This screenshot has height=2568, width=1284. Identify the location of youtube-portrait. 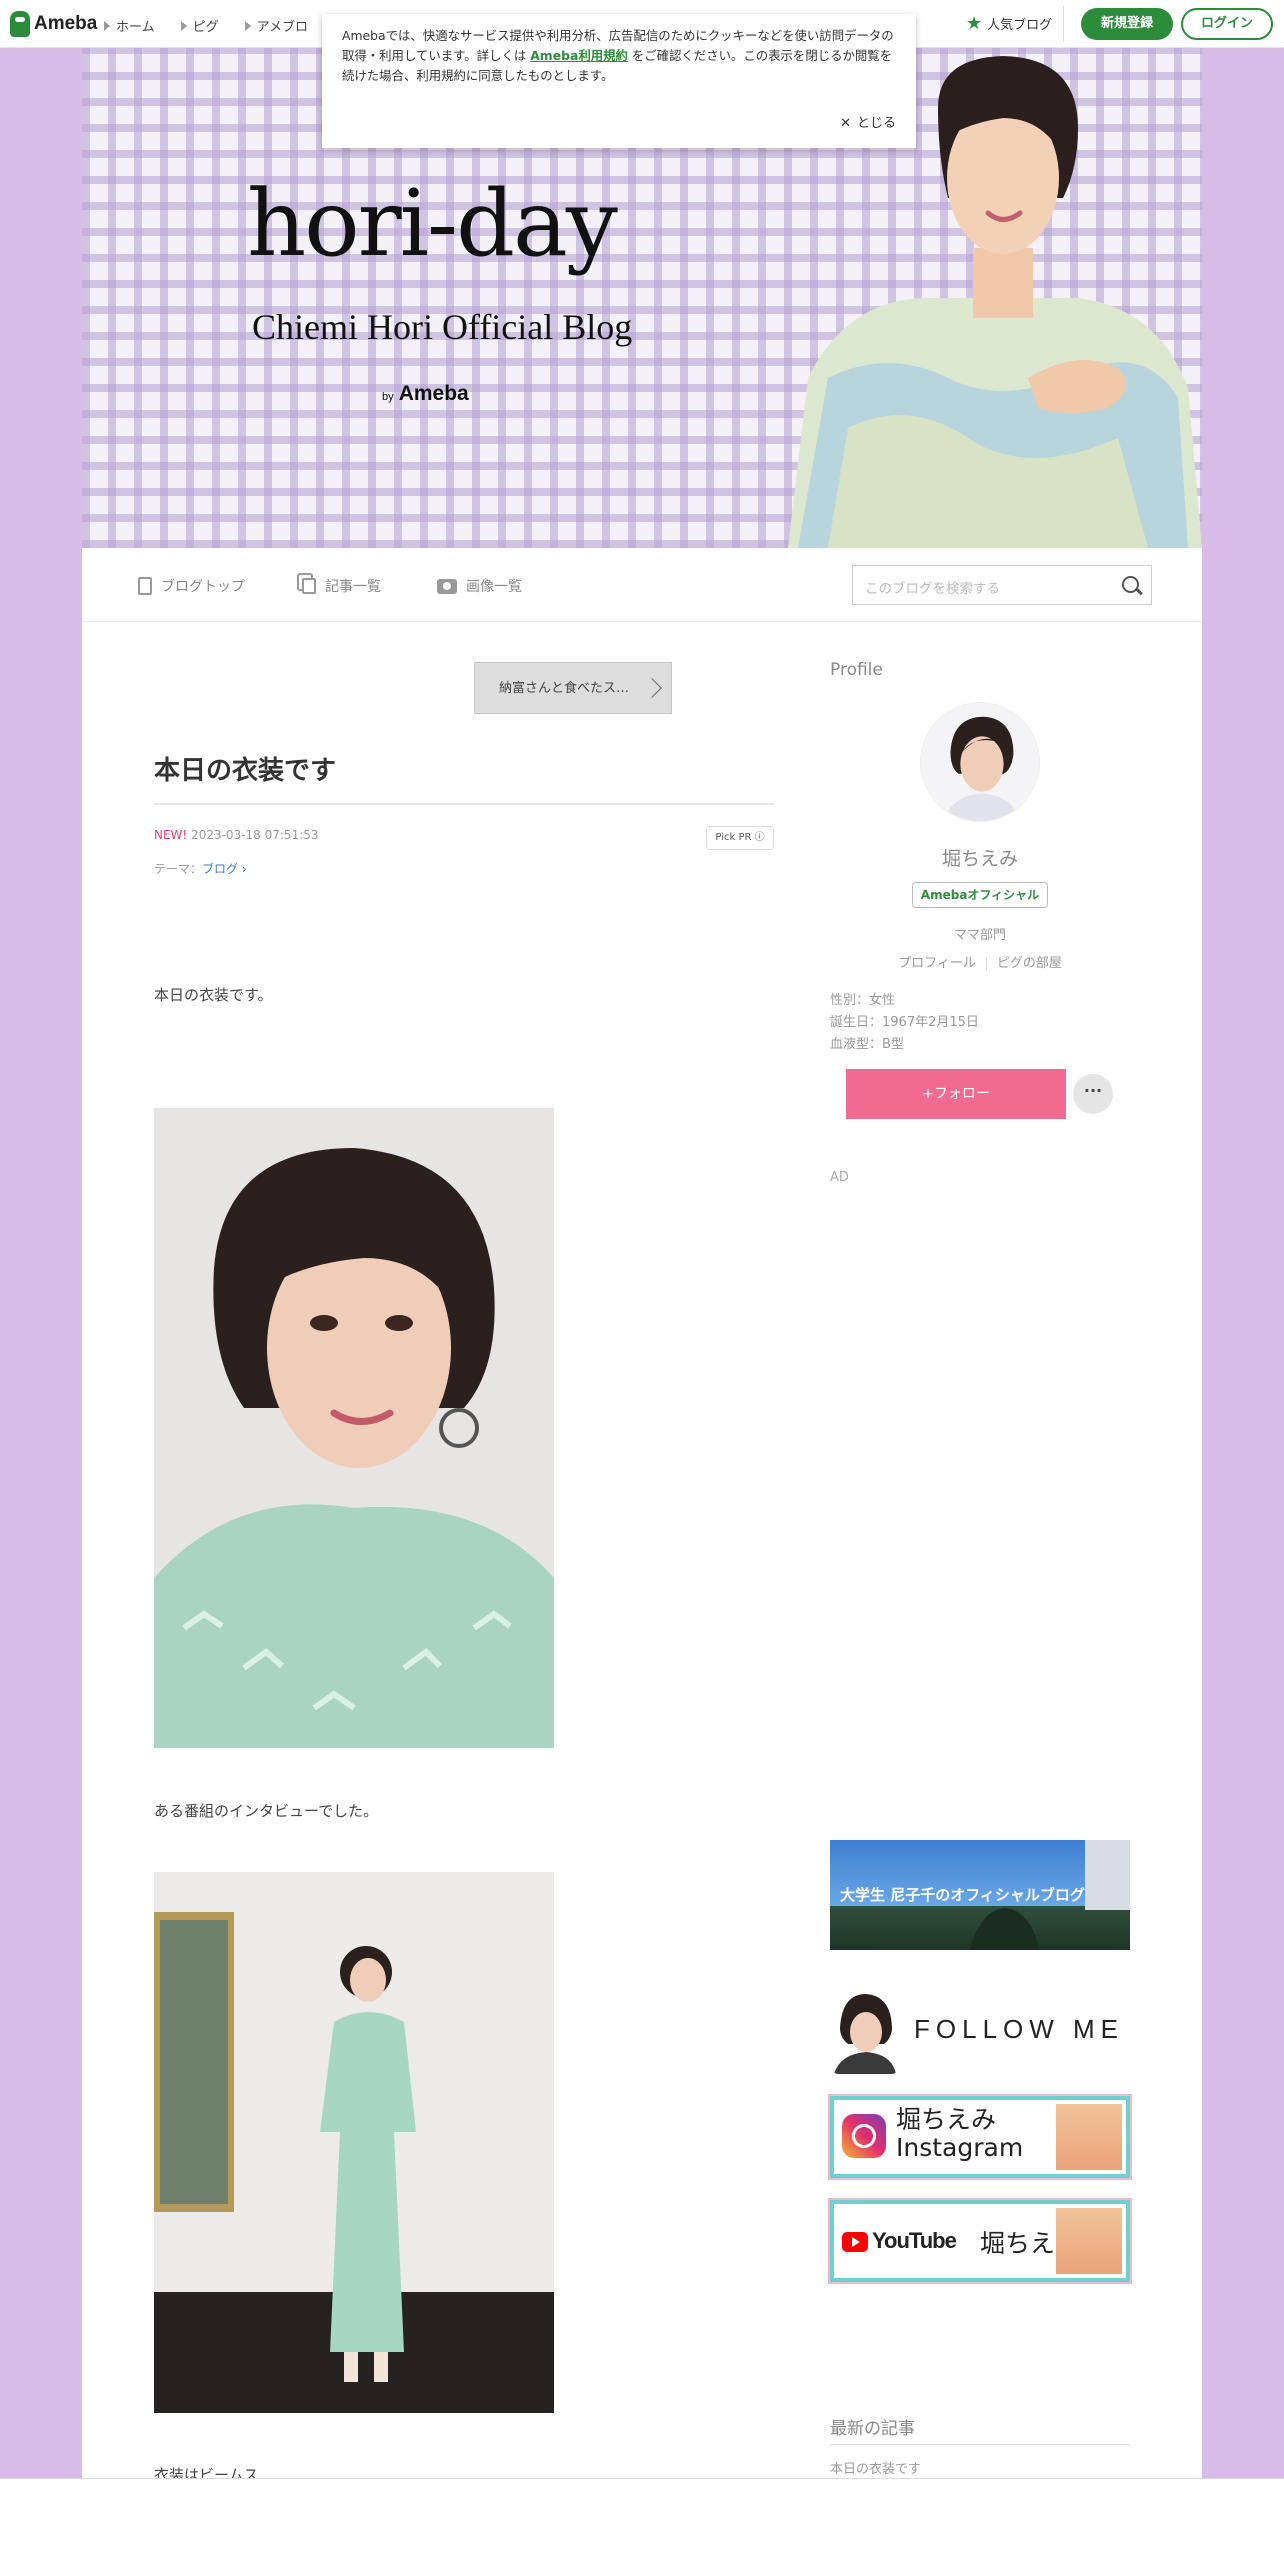
(1089, 2241).